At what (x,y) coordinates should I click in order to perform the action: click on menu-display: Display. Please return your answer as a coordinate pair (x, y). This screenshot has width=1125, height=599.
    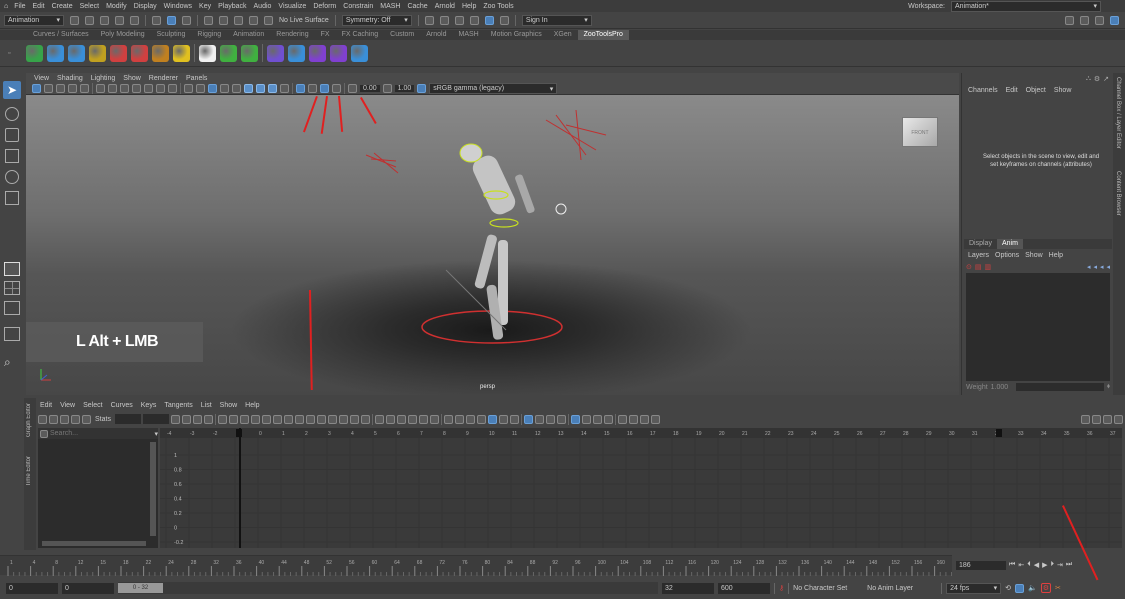
    Looking at the image, I should click on (145, 6).